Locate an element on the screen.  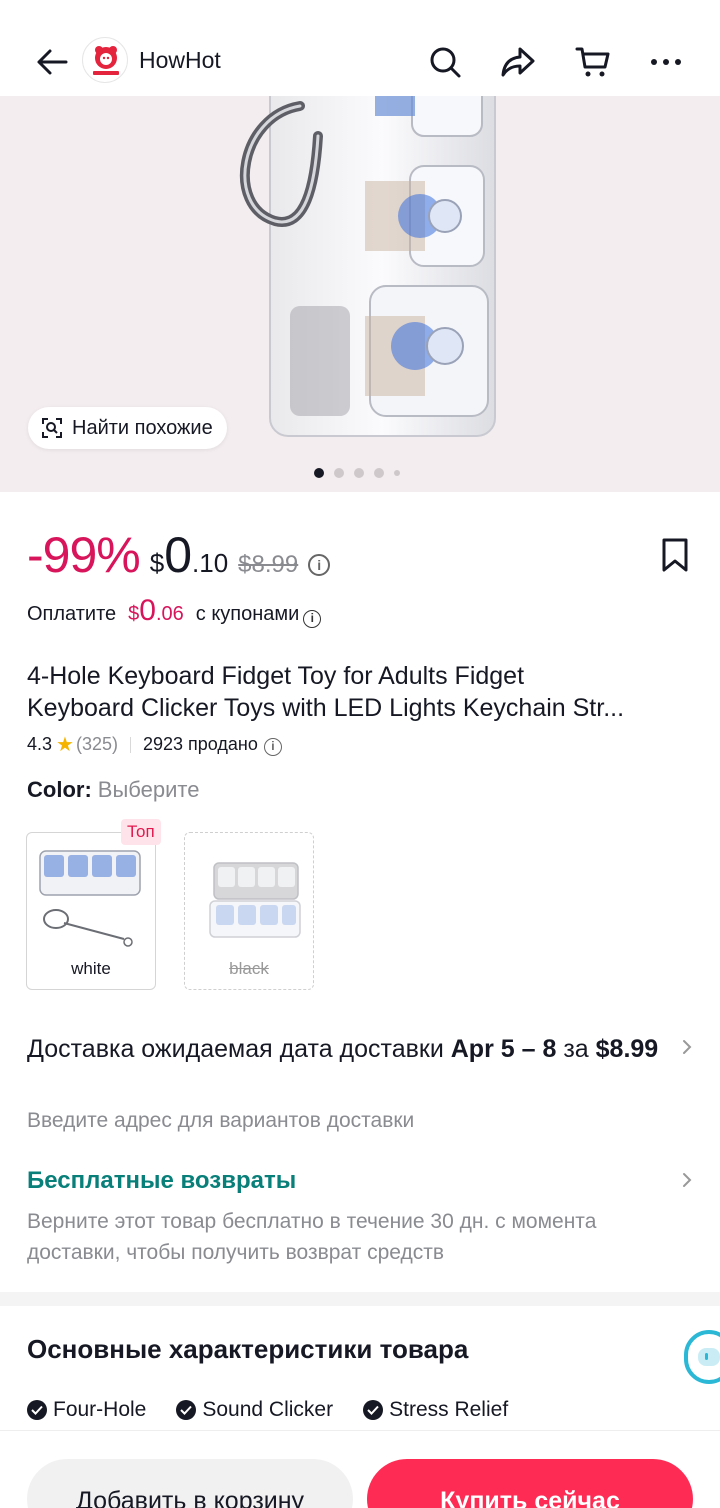
coupon-currency: $ is located at coordinates (134, 614).